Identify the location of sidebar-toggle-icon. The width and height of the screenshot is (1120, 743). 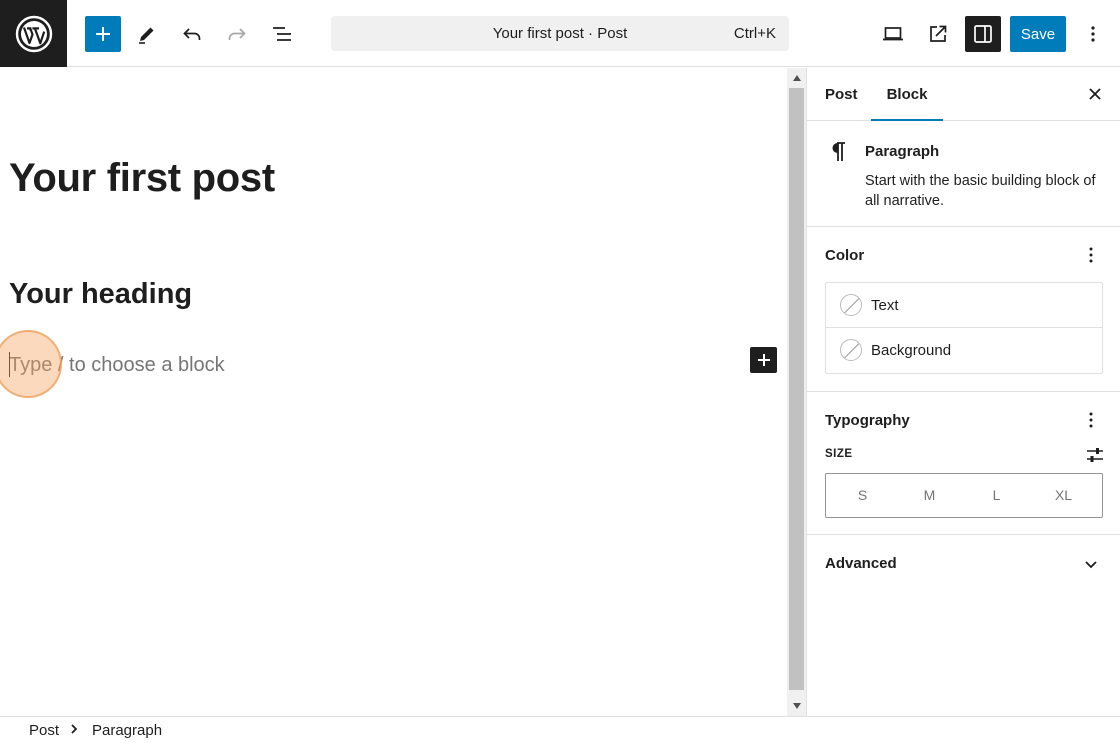
(983, 34).